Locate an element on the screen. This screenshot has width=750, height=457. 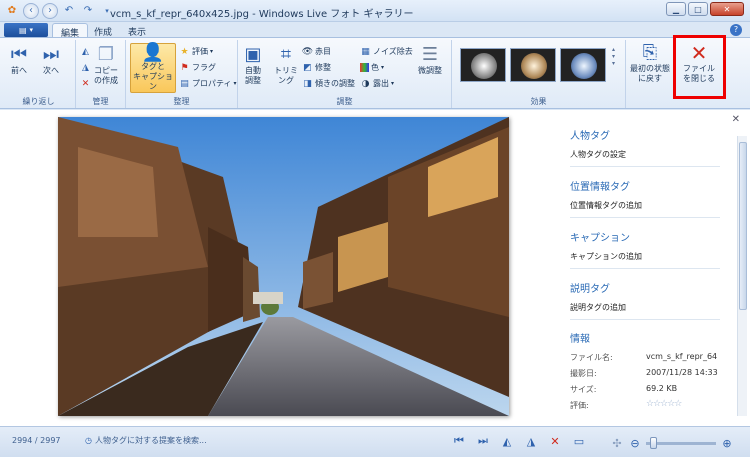
info-pane-scrollbar is located at coordinates (742, 276).